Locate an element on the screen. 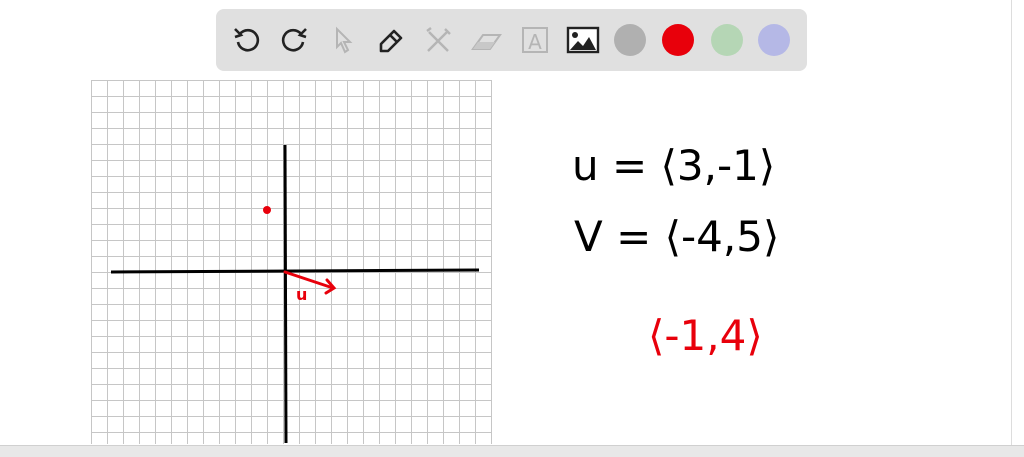 This screenshot has height=457, width=1024. horizontal-scrollbar is located at coordinates (512, 451).